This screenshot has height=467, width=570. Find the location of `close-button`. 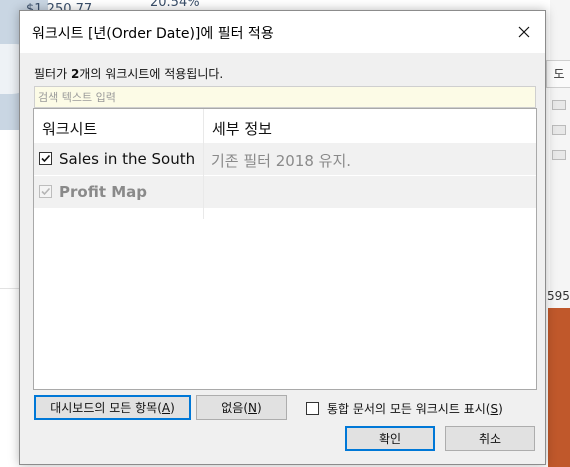

close-button is located at coordinates (524, 32).